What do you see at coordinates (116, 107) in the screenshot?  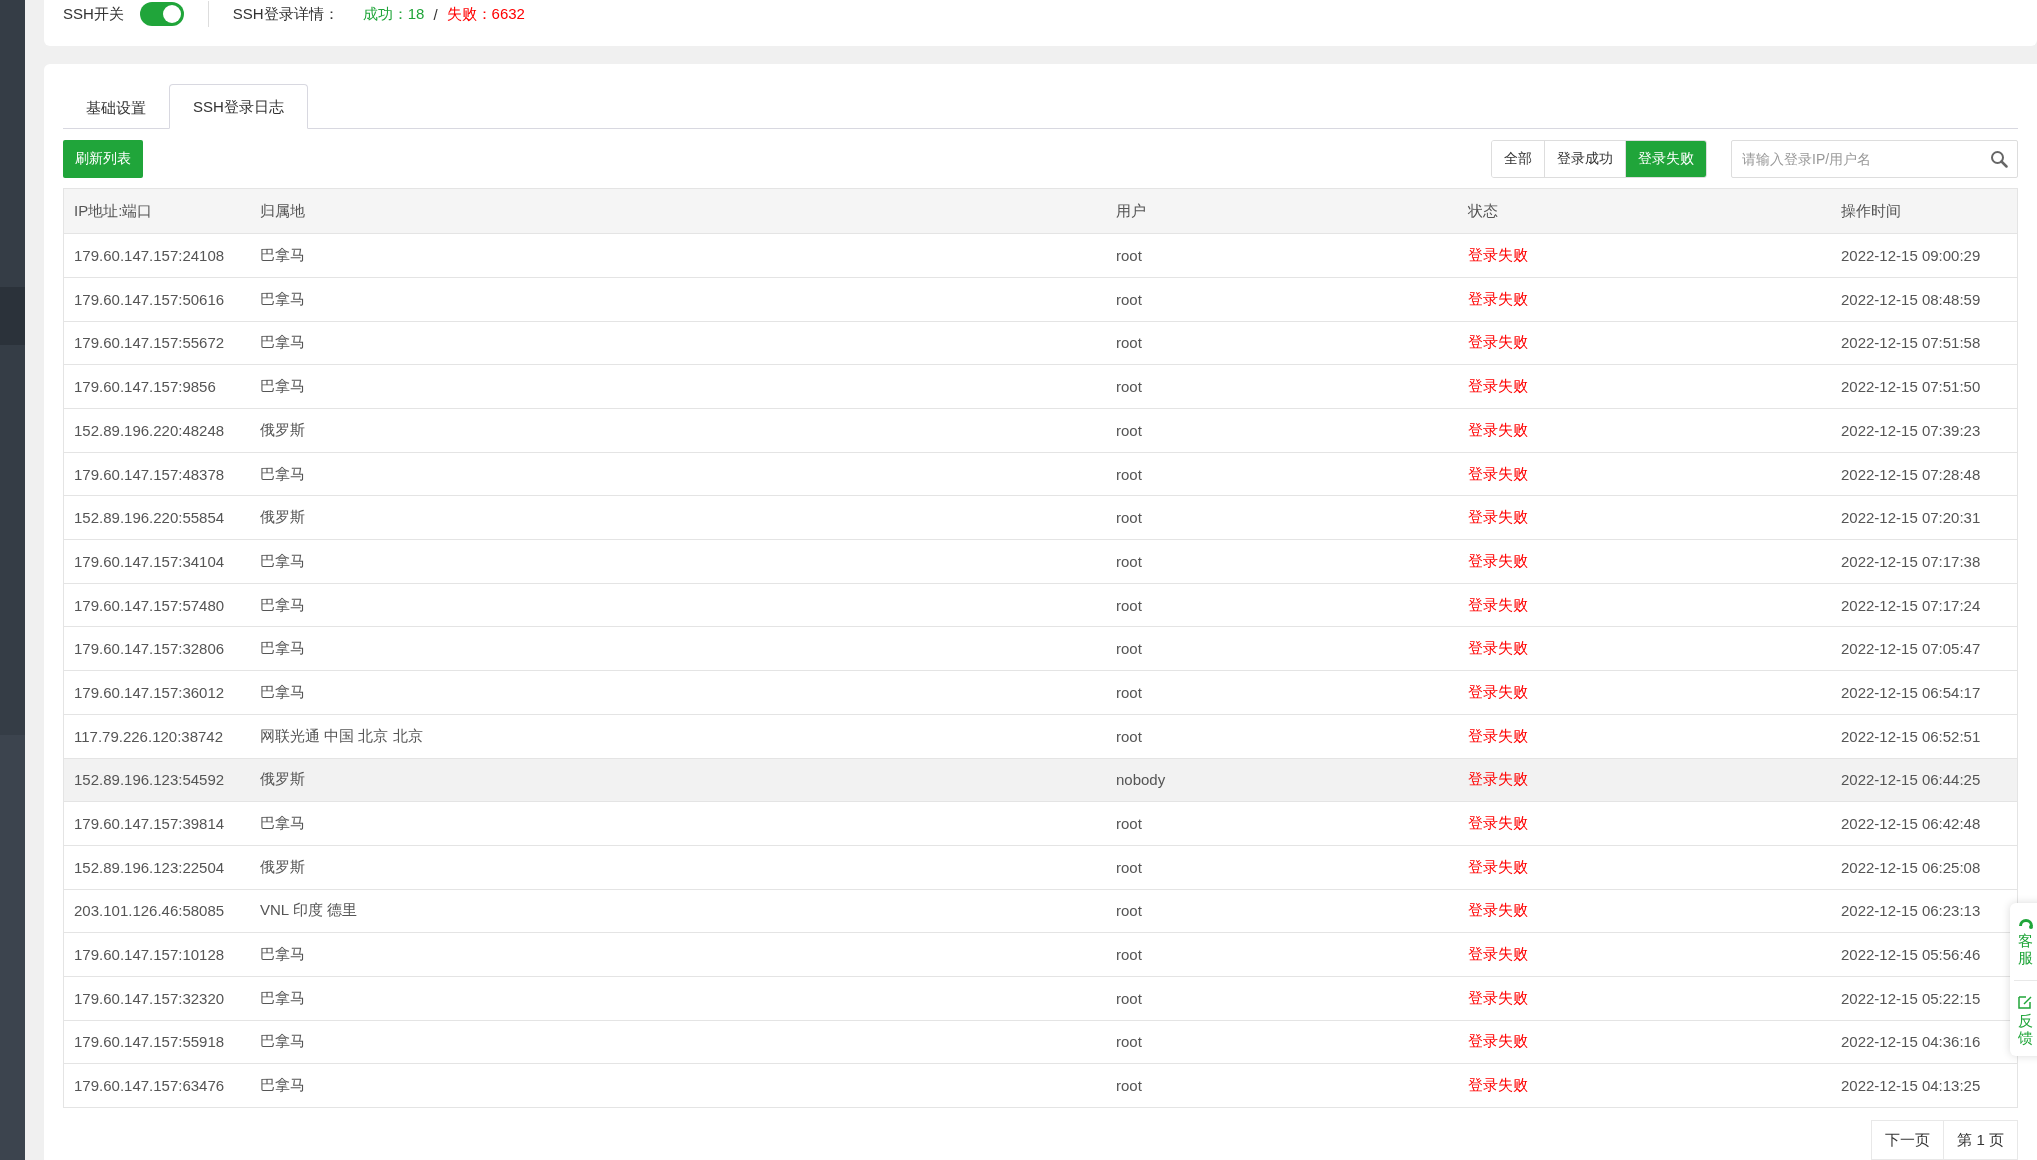 I see `tab: 基础设置` at bounding box center [116, 107].